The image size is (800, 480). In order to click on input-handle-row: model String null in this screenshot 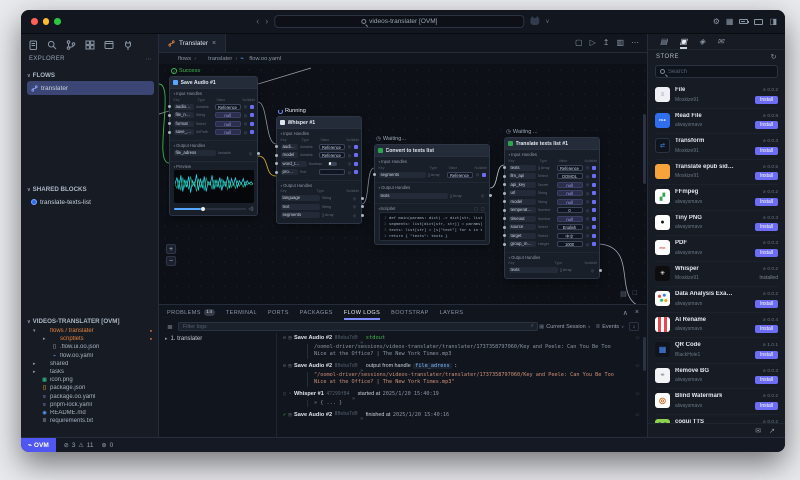, I will do `click(549, 202)`.